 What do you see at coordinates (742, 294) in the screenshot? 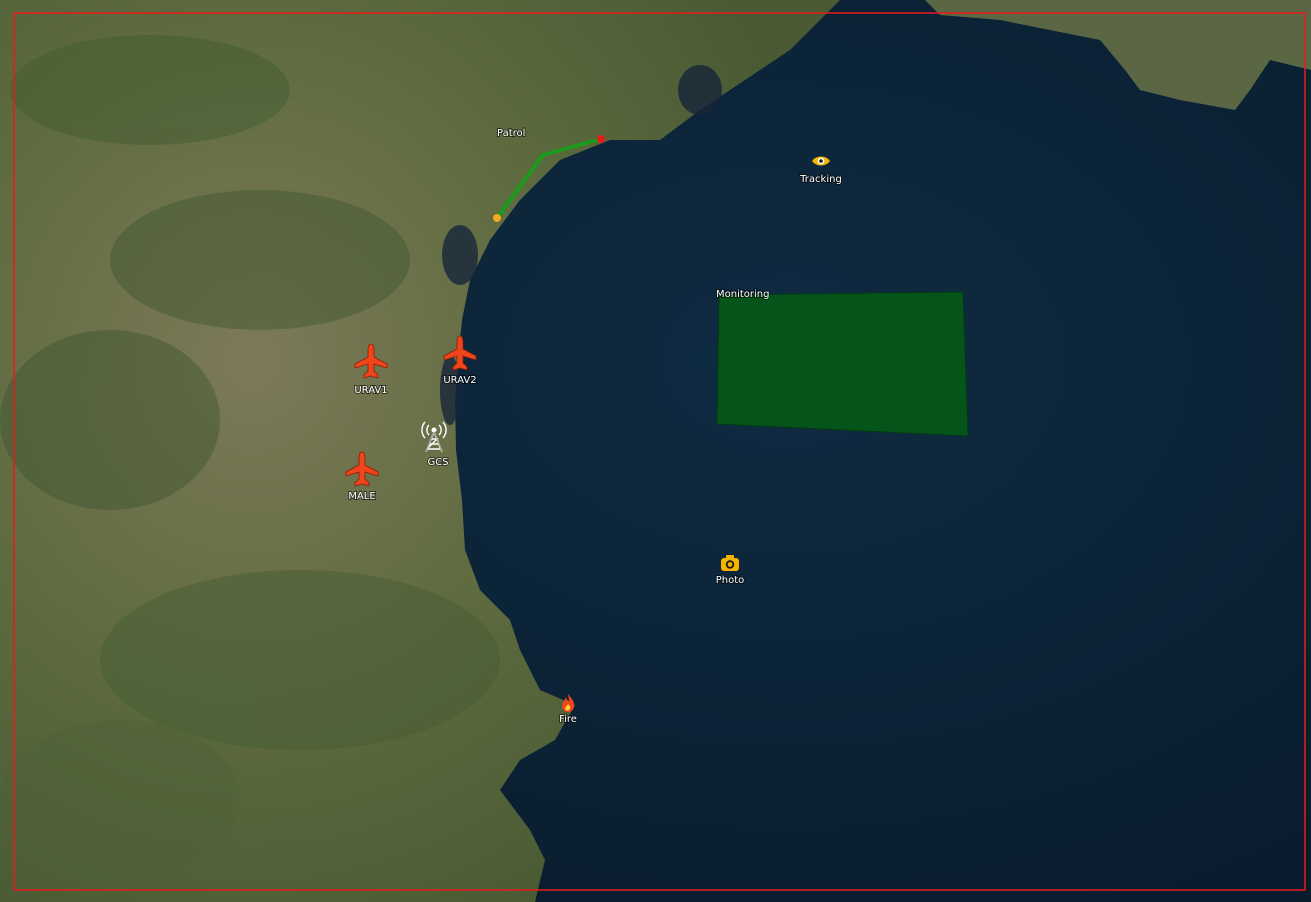
I see `monitoring-zone-label: Monitoring` at bounding box center [742, 294].